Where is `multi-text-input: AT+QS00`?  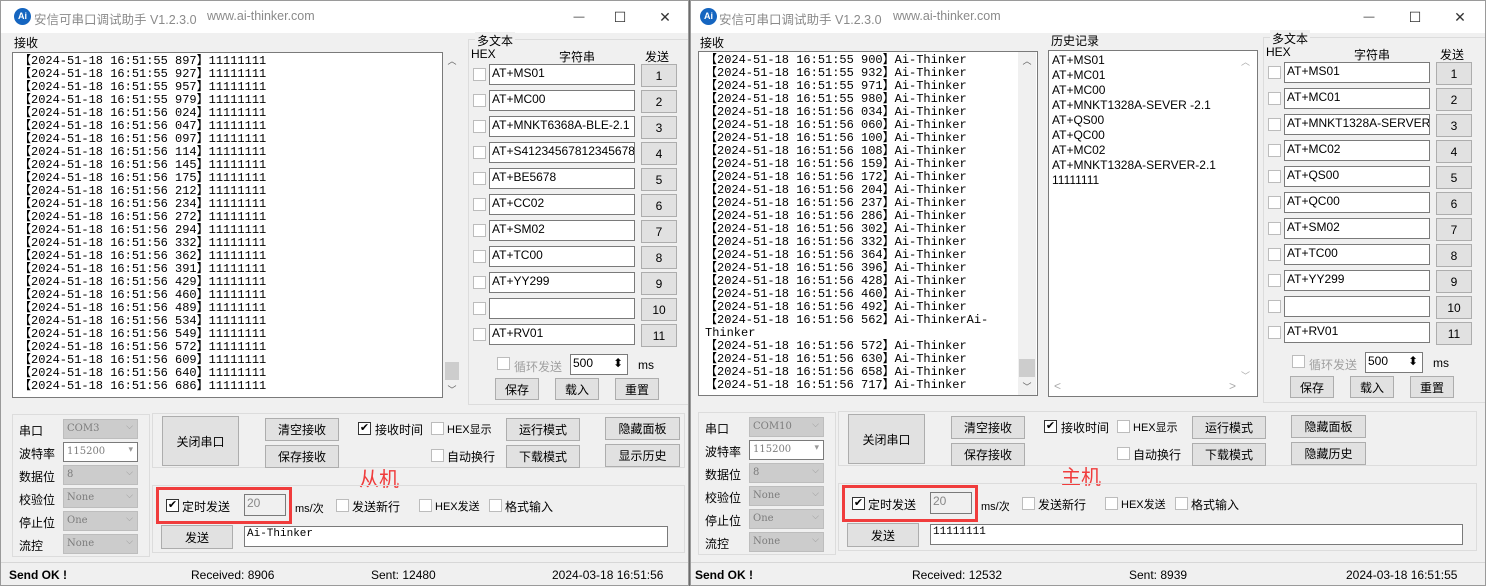 multi-text-input: AT+QS00 is located at coordinates (1357, 176).